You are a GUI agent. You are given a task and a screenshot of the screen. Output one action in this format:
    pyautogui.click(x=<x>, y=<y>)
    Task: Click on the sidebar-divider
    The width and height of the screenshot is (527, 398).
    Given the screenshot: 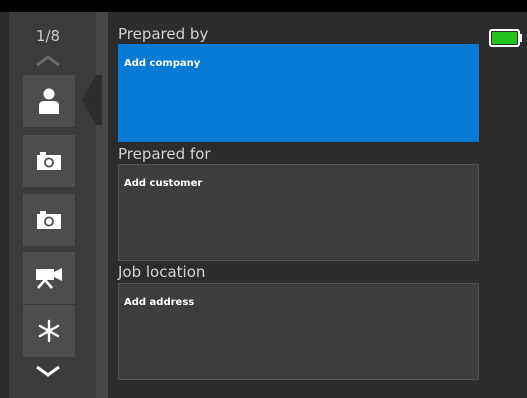 What is the action you would take?
    pyautogui.click(x=102, y=205)
    